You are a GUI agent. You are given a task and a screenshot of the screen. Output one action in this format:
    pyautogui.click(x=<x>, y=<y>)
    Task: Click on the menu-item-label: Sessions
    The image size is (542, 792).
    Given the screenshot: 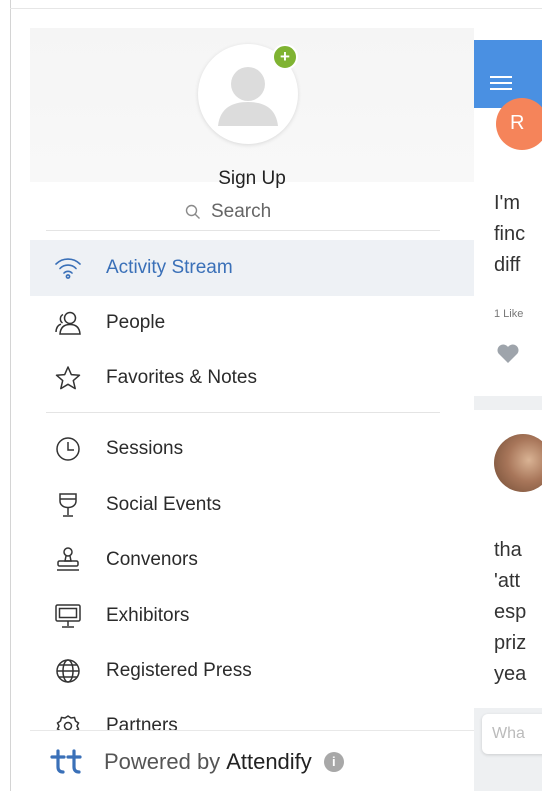 What is the action you would take?
    pyautogui.click(x=145, y=448)
    